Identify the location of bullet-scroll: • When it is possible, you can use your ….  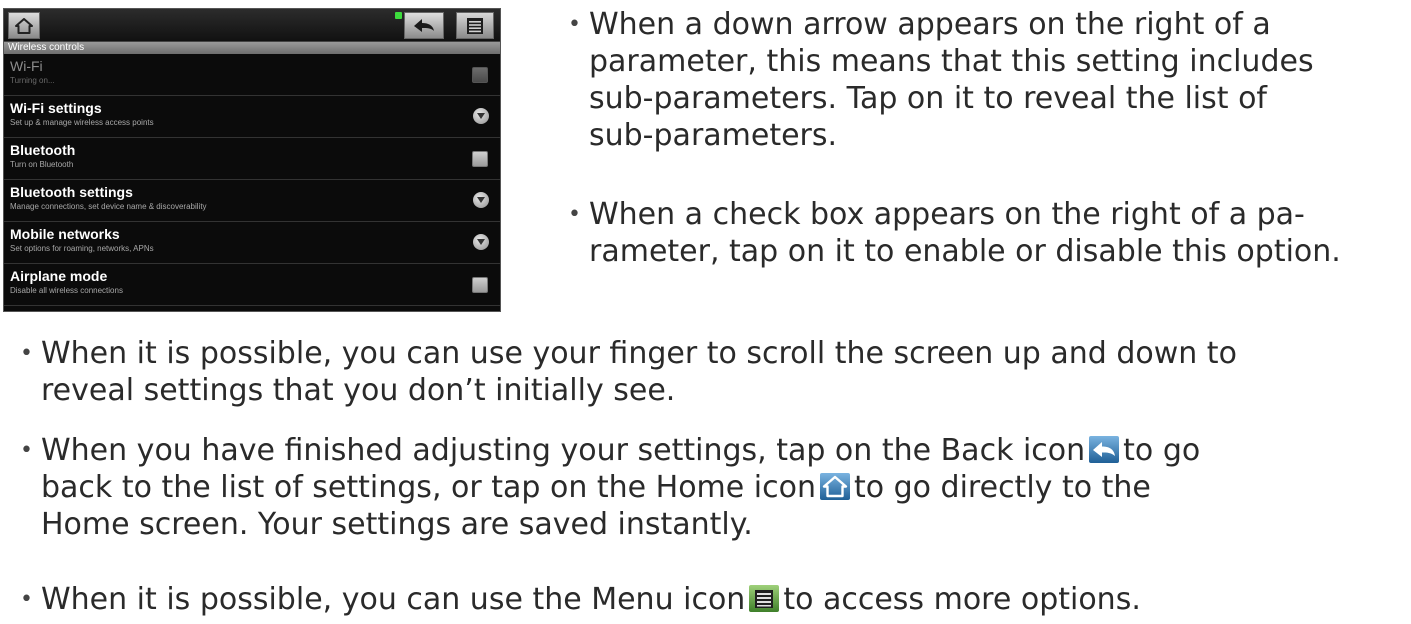
(713, 372).